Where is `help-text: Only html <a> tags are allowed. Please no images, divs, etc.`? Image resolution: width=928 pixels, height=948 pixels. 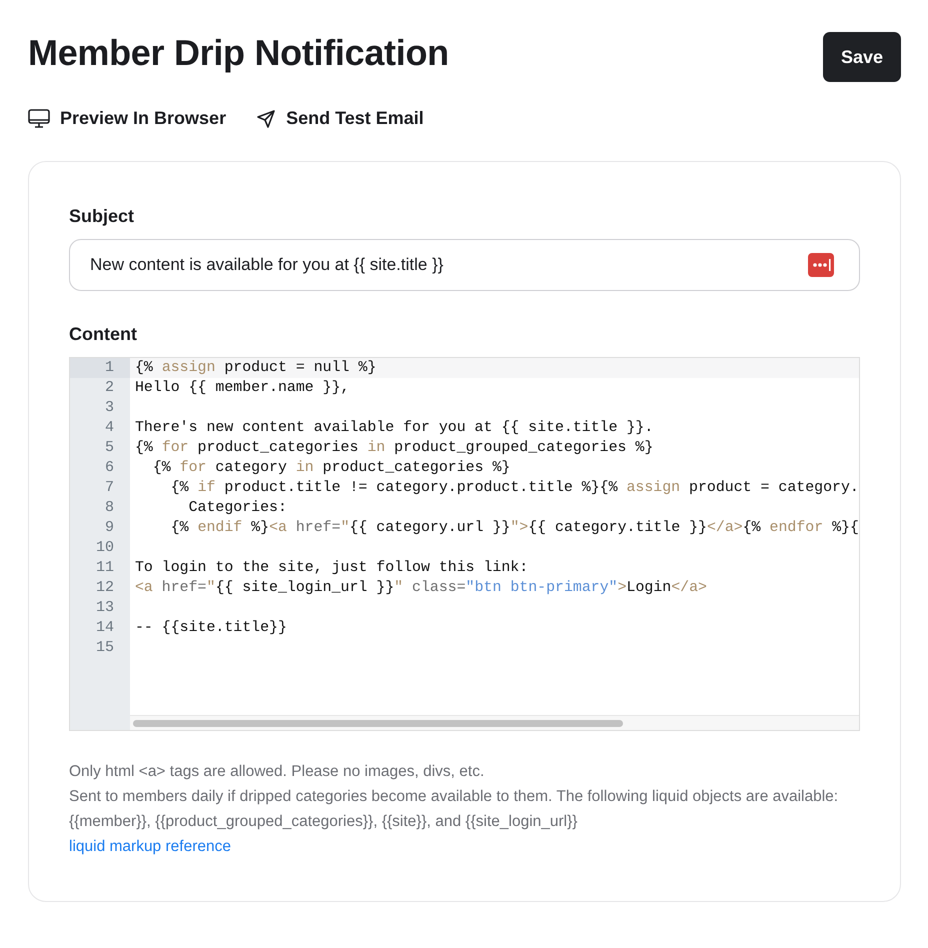
help-text: Only html <a> tags are allowed. Please no images, divs, etc. is located at coordinates (277, 772).